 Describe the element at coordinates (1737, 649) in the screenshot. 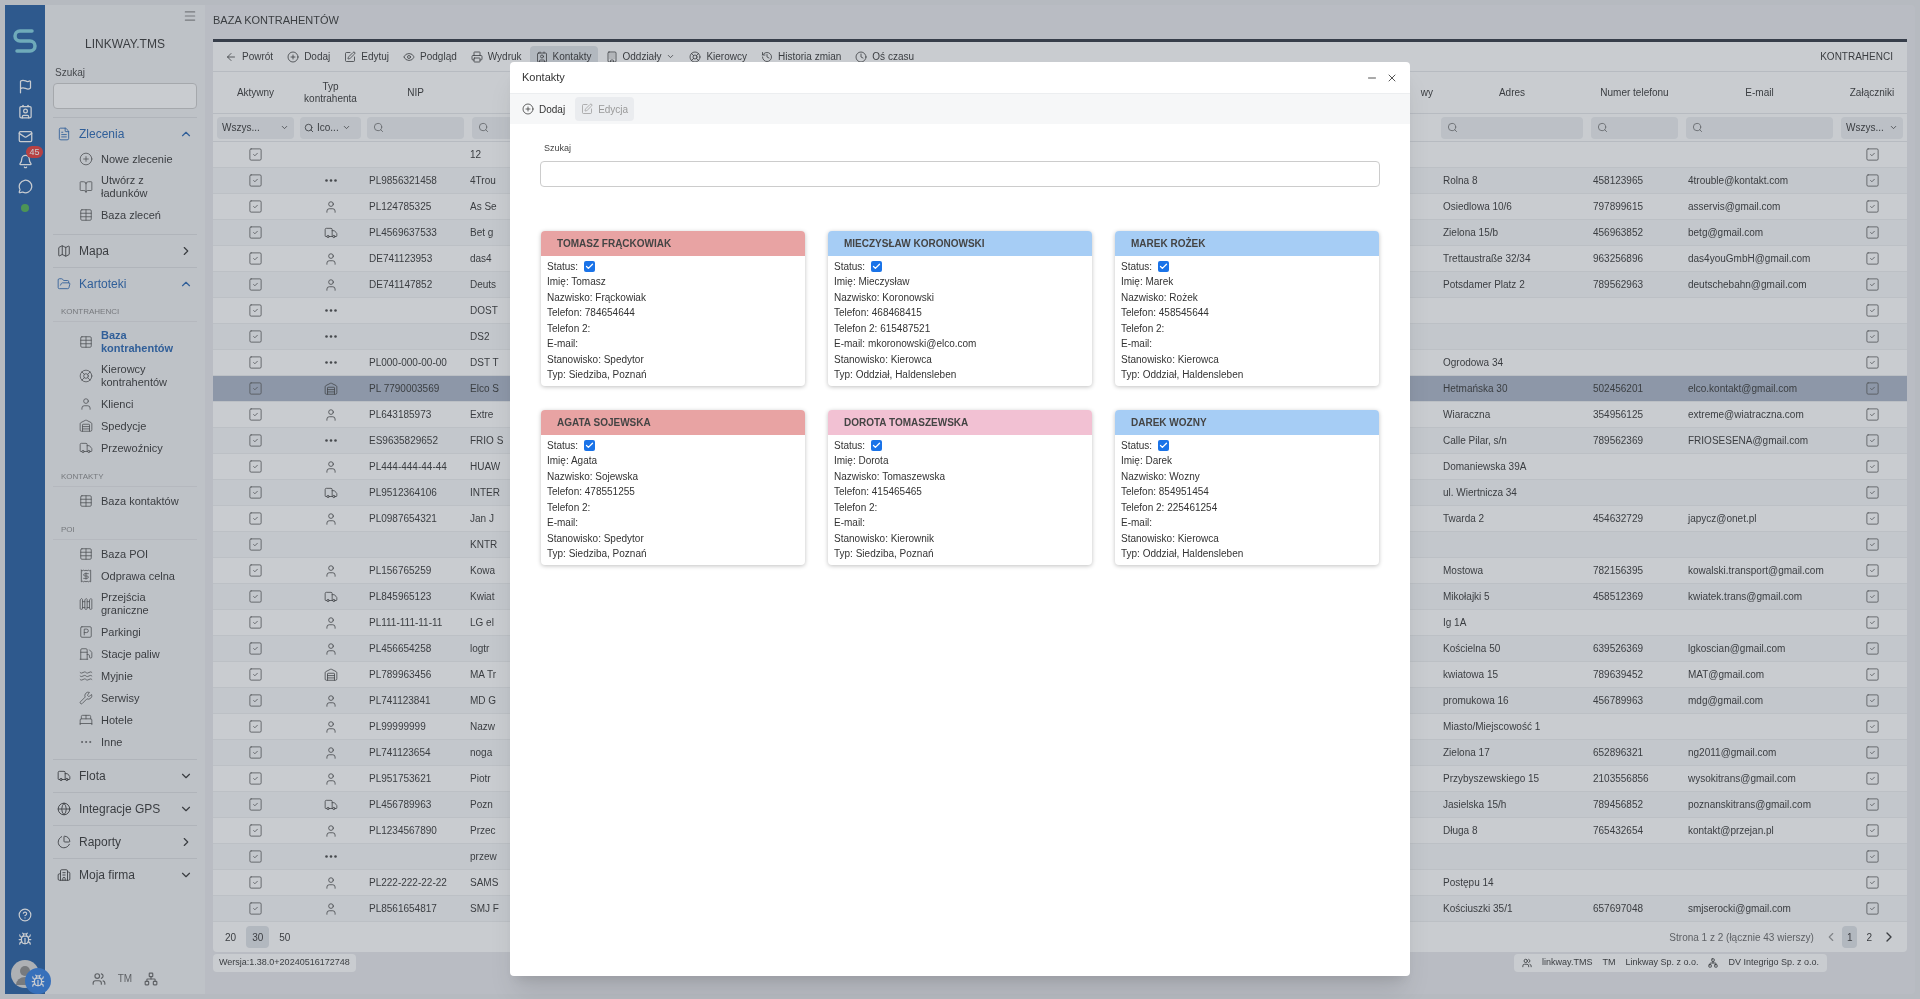

I see `table-cell-text: lgkoscian@gmail.com` at that location.